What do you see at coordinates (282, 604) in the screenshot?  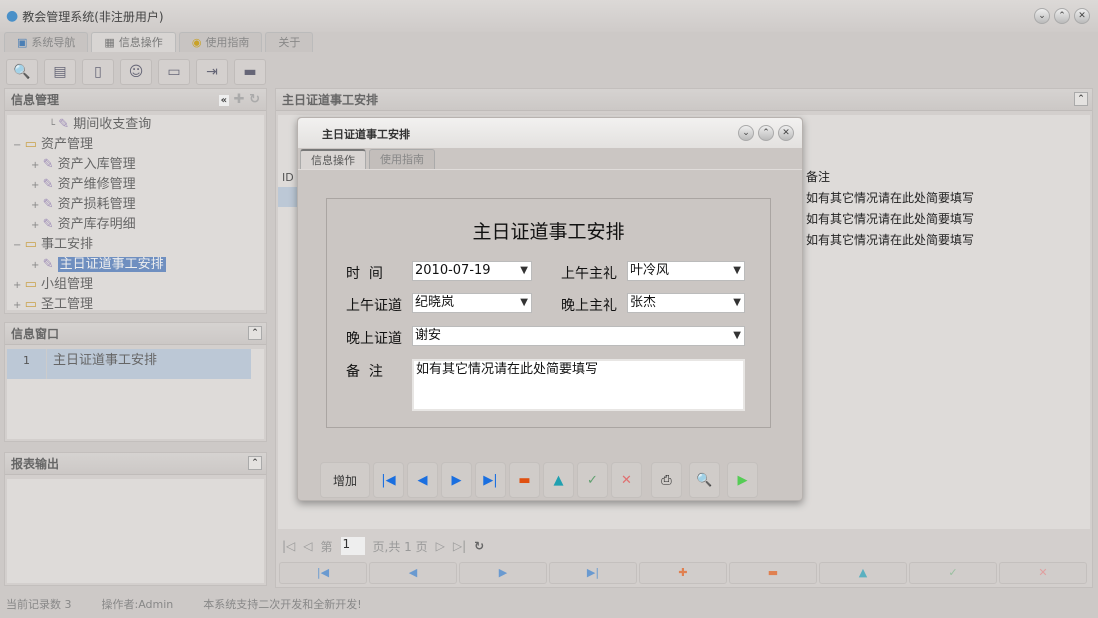 I see `status-message: 本系统支持二次开发和全新开发!` at bounding box center [282, 604].